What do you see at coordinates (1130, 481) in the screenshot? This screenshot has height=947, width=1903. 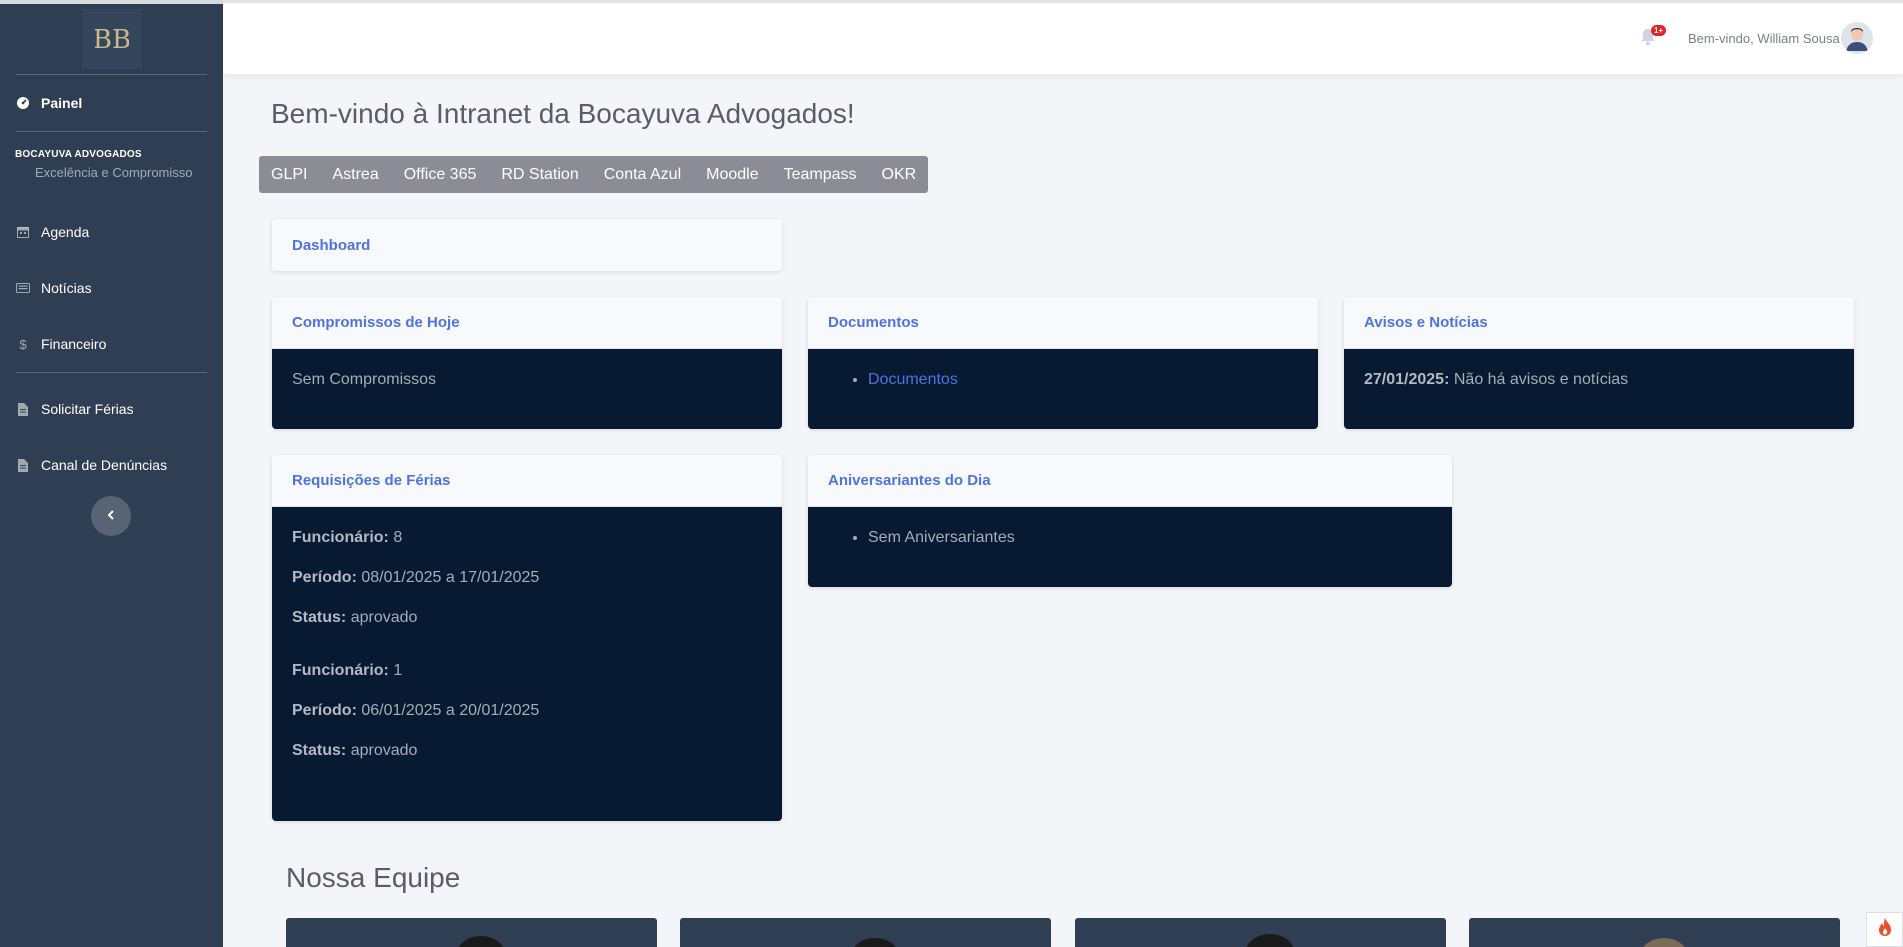 I see `card-header: Aniversariantes do Dia` at bounding box center [1130, 481].